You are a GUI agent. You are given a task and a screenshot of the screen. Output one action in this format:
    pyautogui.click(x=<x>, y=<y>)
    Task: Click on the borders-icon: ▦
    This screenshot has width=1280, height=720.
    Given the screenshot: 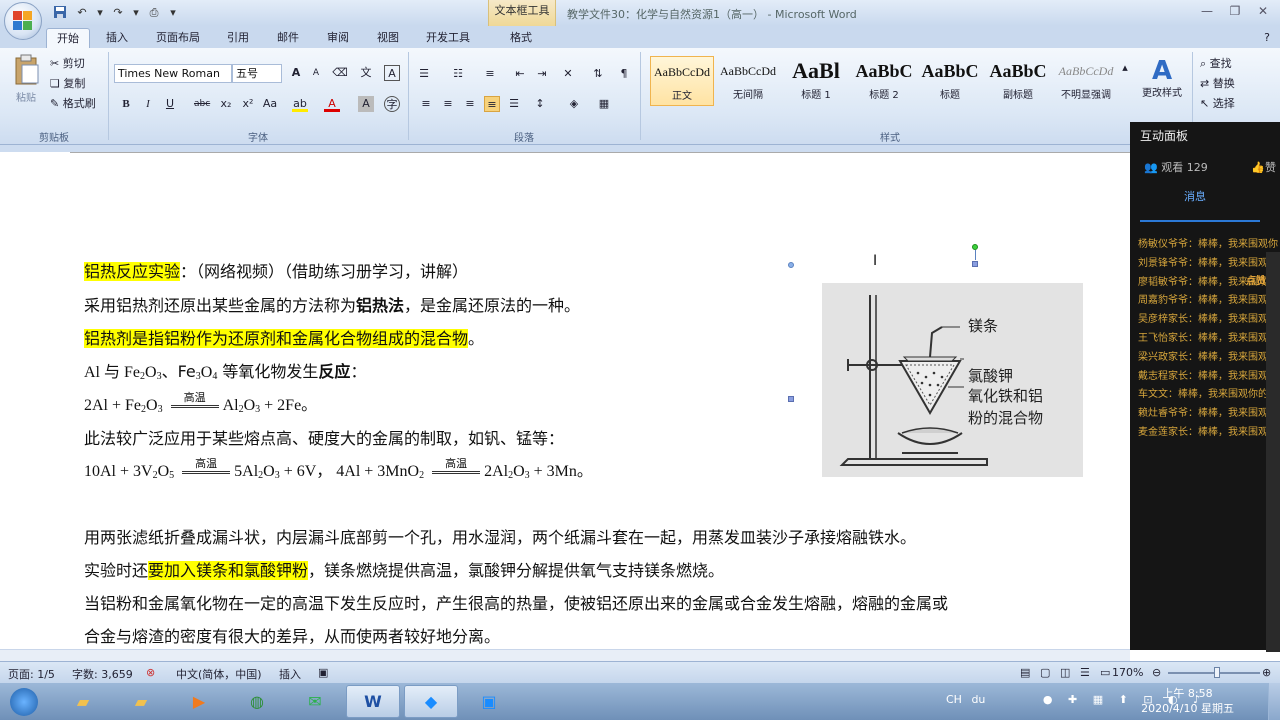 What is the action you would take?
    pyautogui.click(x=604, y=104)
    